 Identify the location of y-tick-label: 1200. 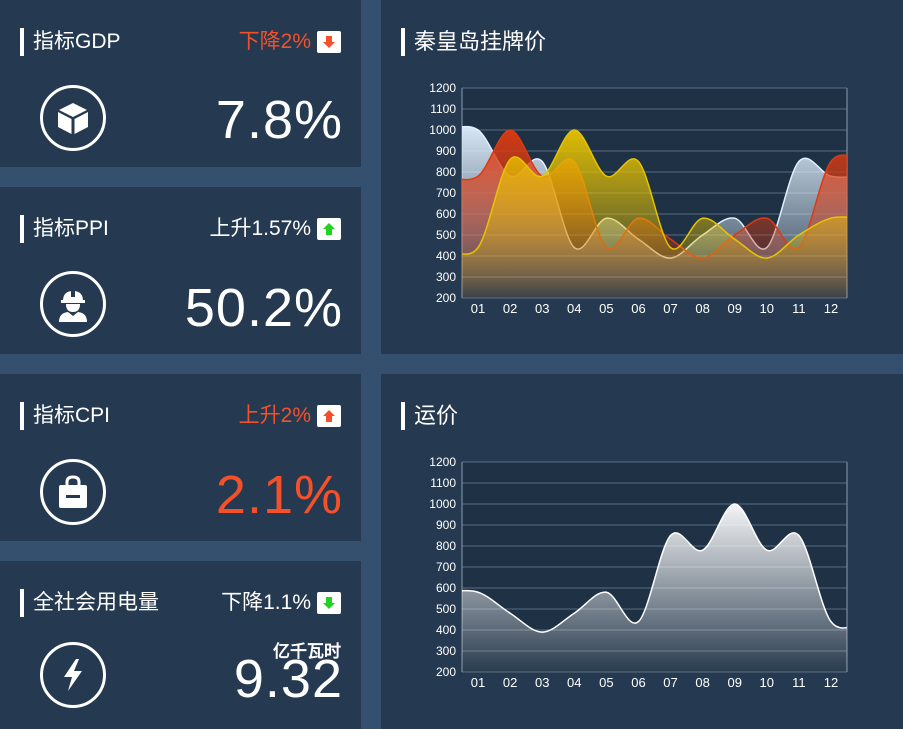
(442, 462).